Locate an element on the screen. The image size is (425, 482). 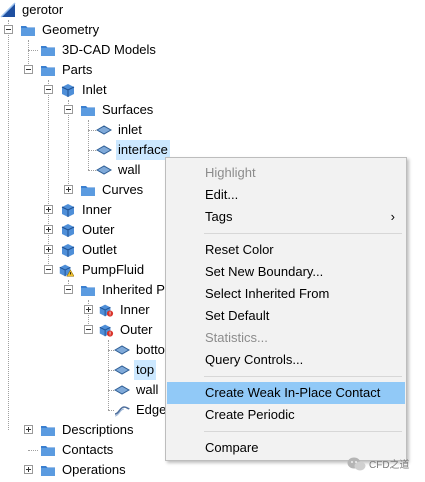
tree-item-pf-top: top is located at coordinates (82, 370).